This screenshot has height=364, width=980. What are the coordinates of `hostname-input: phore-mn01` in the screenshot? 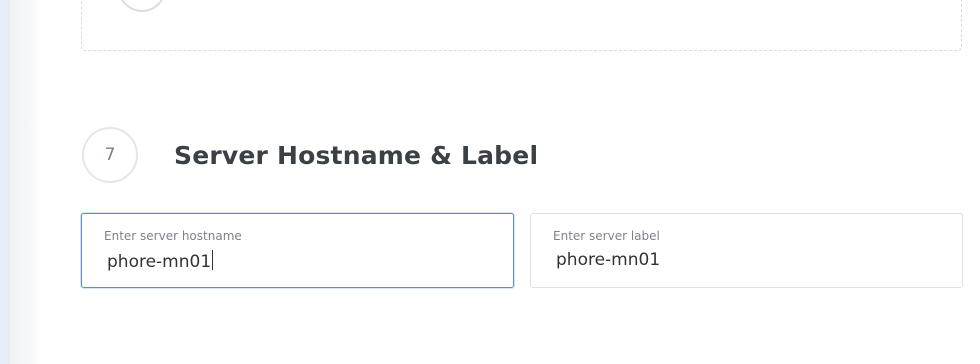 It's located at (160, 261).